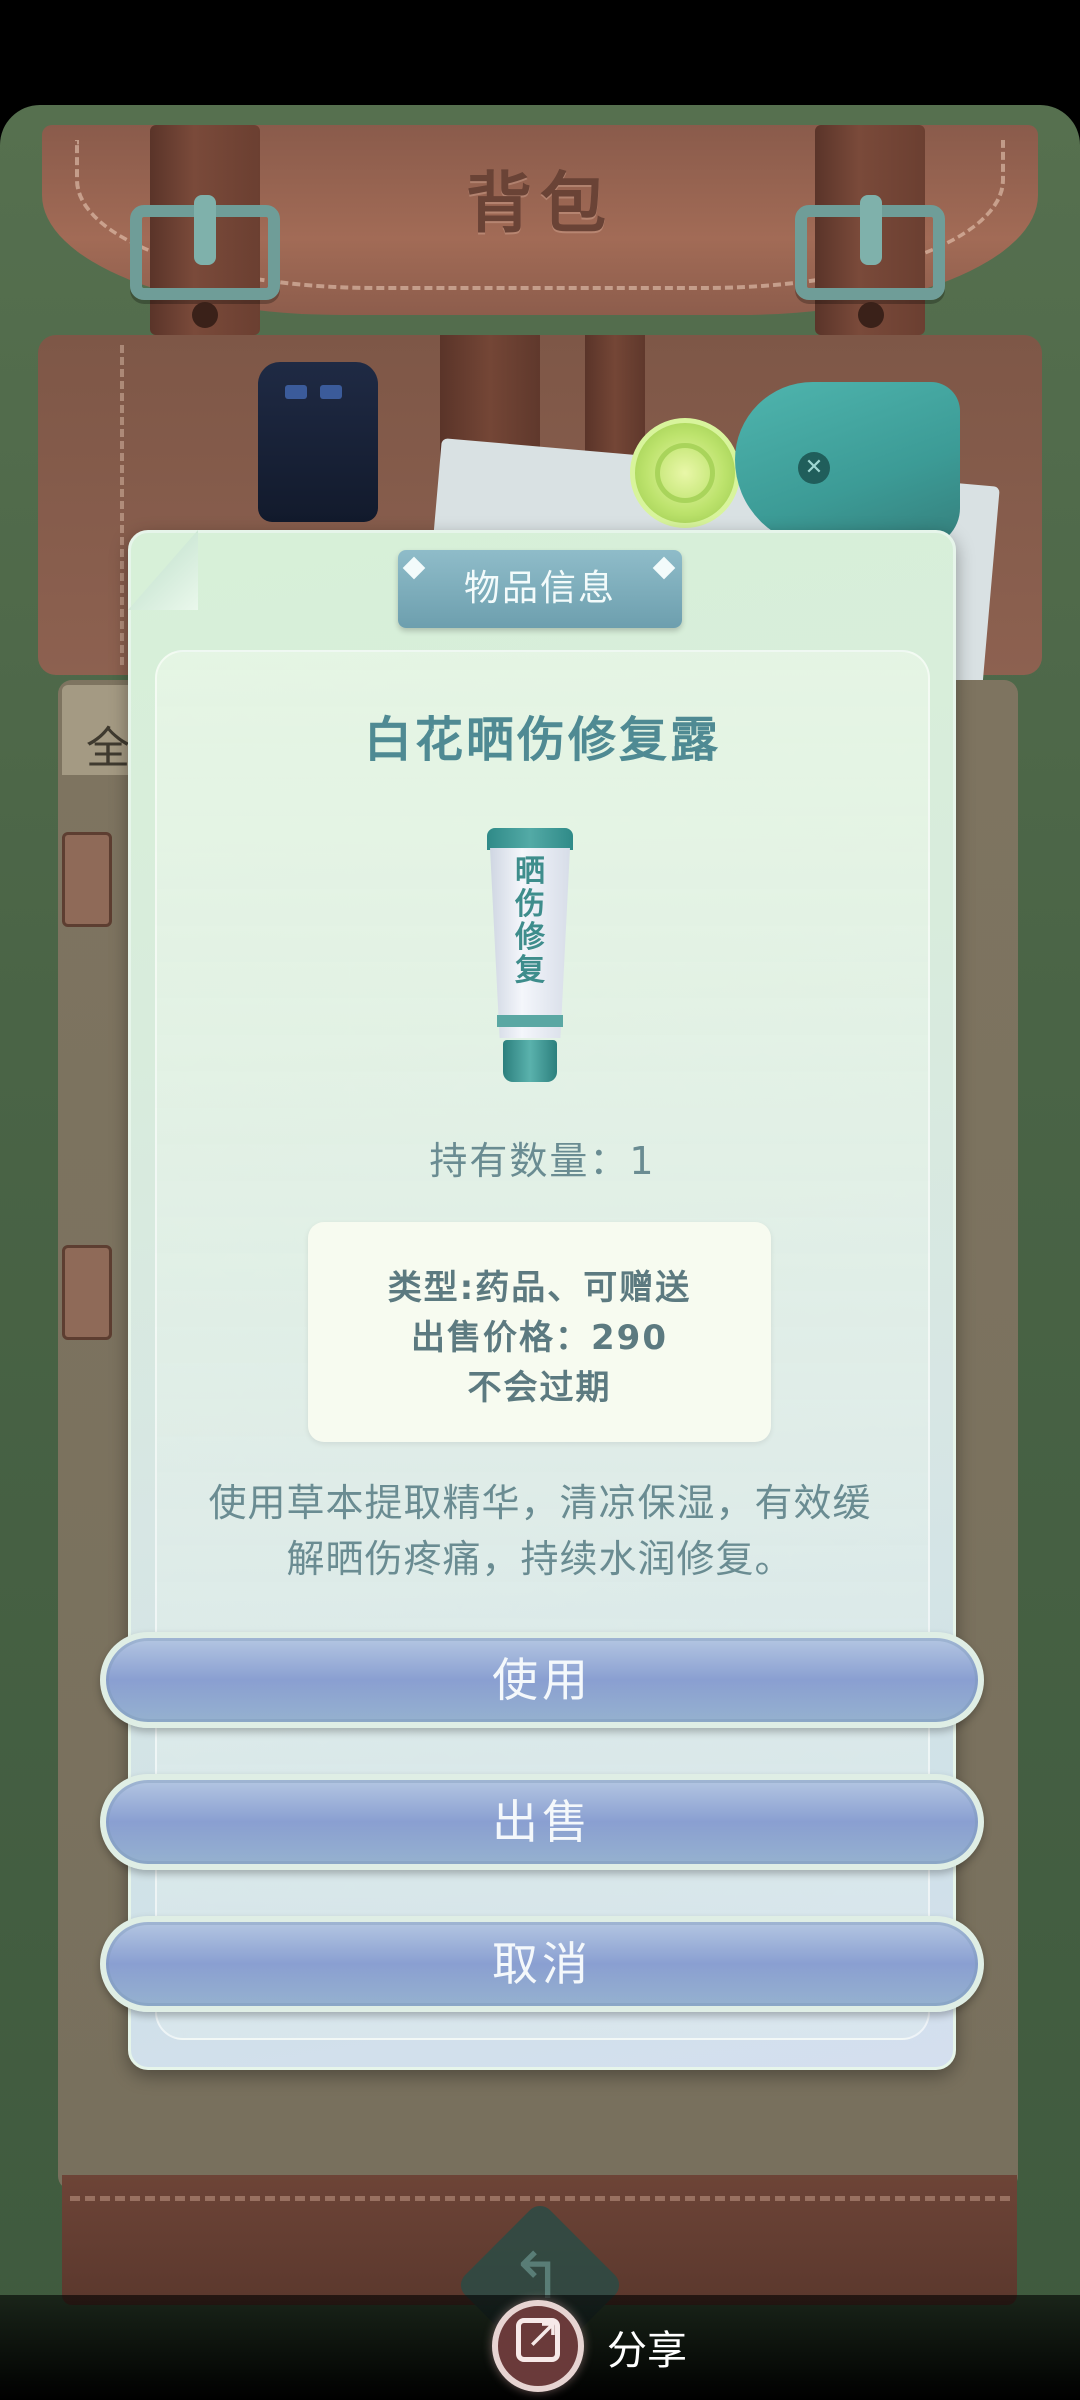 The image size is (1080, 2400). What do you see at coordinates (871, 315) in the screenshot?
I see `right-rivet` at bounding box center [871, 315].